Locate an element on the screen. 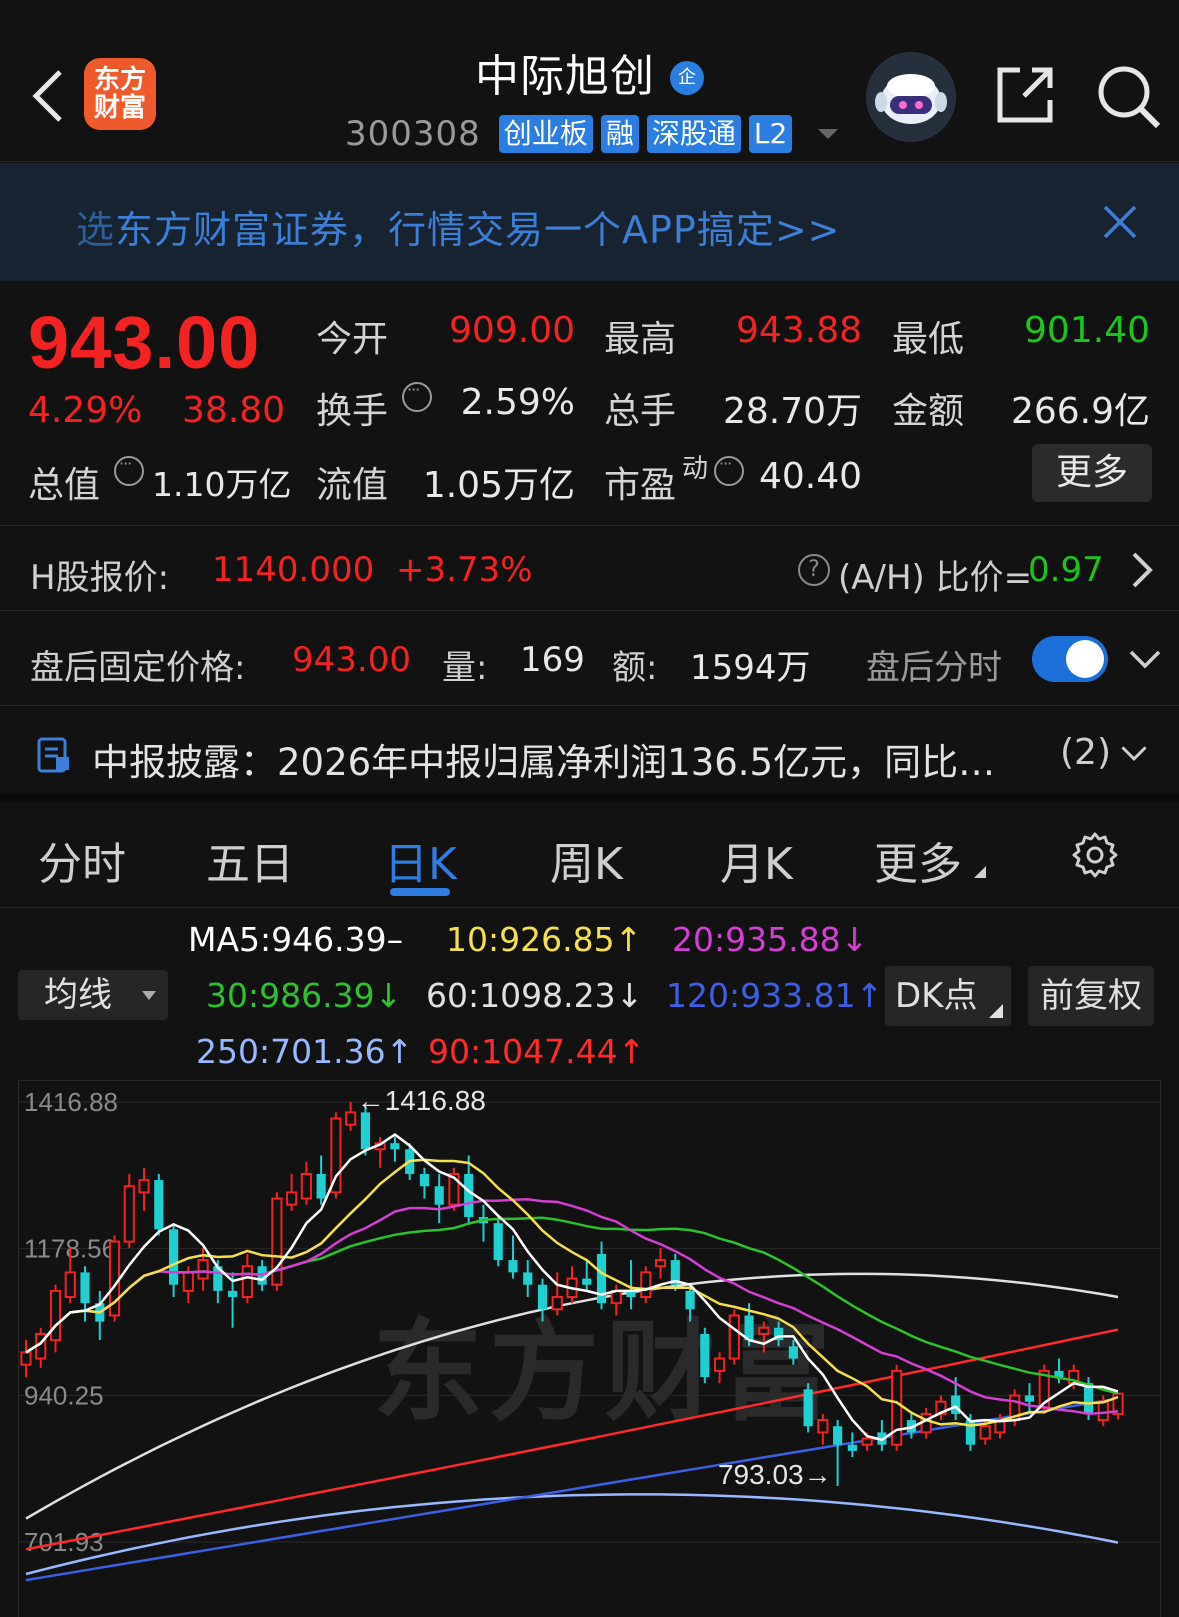  market-cap-label: 总值 is located at coordinates (64, 485).